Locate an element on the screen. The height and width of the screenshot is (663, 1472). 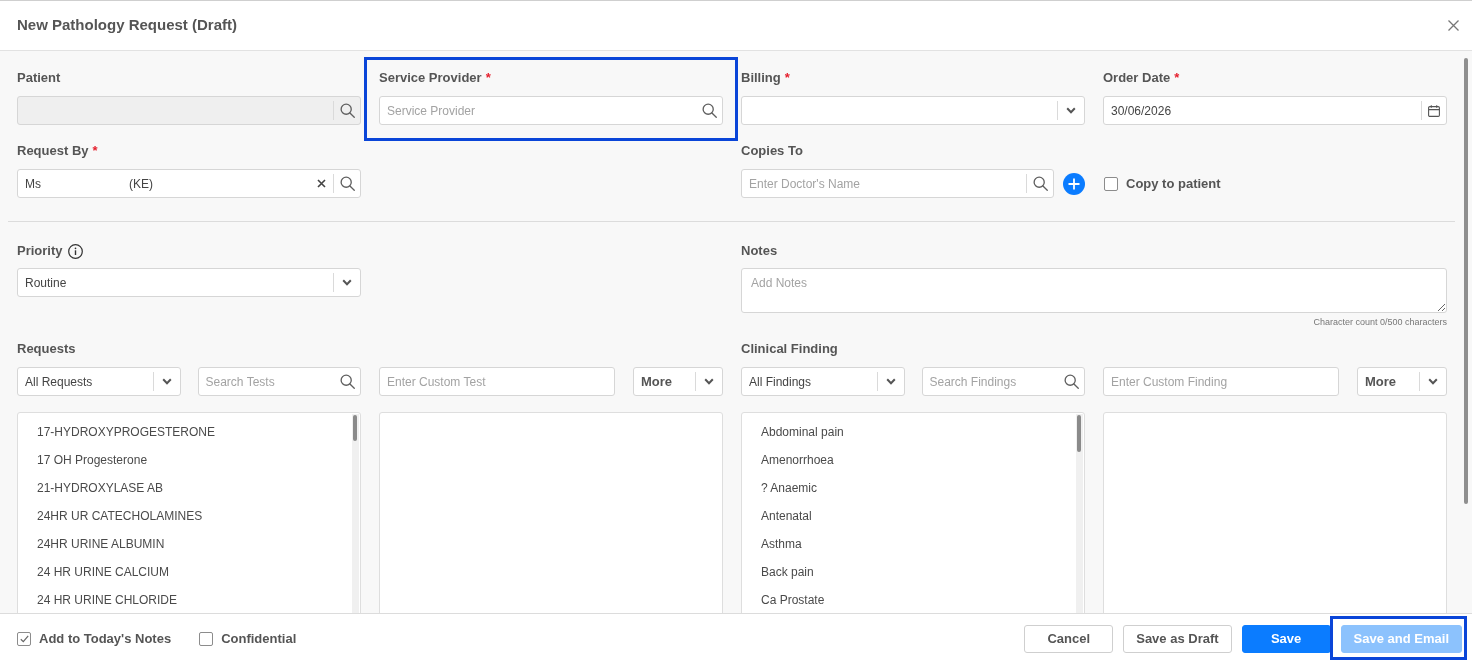
copies-to-field: Enter Doctor's Name is located at coordinates (897, 183).